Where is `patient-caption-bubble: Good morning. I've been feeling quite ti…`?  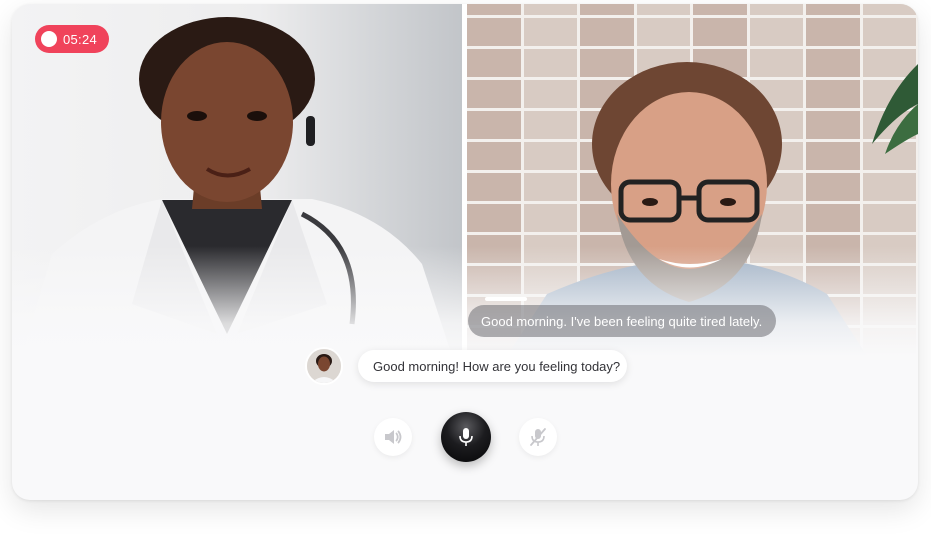
patient-caption-bubble: Good morning. I've been feeling quite ti… is located at coordinates (622, 321).